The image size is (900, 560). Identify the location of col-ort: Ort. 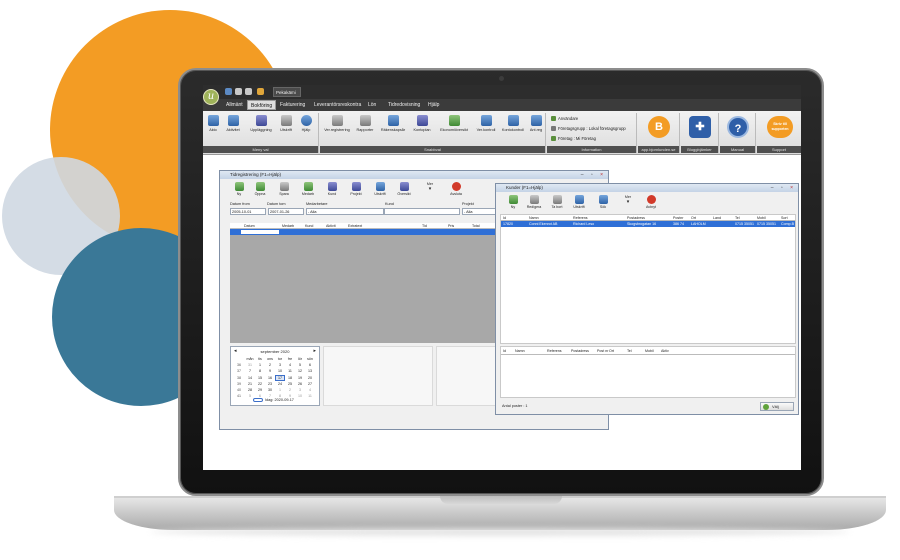
(611, 351).